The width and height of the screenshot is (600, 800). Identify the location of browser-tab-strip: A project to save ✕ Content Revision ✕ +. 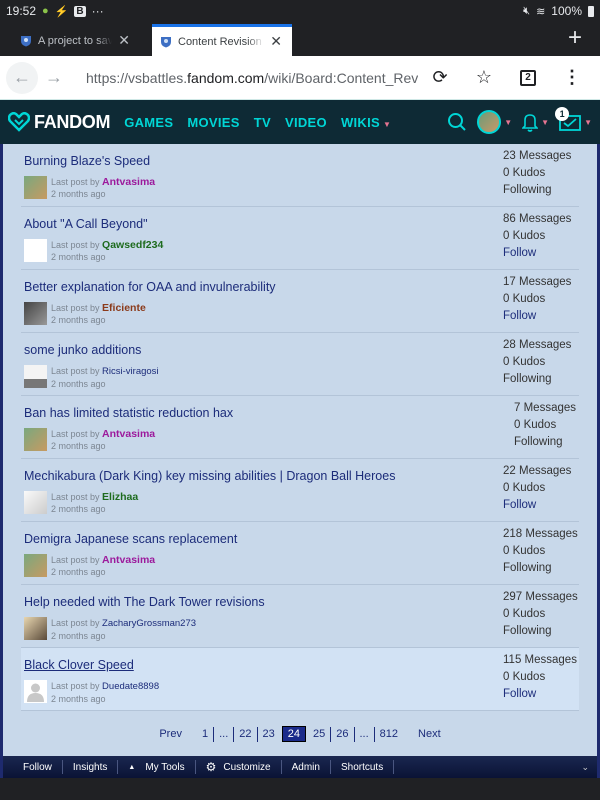
(300, 39).